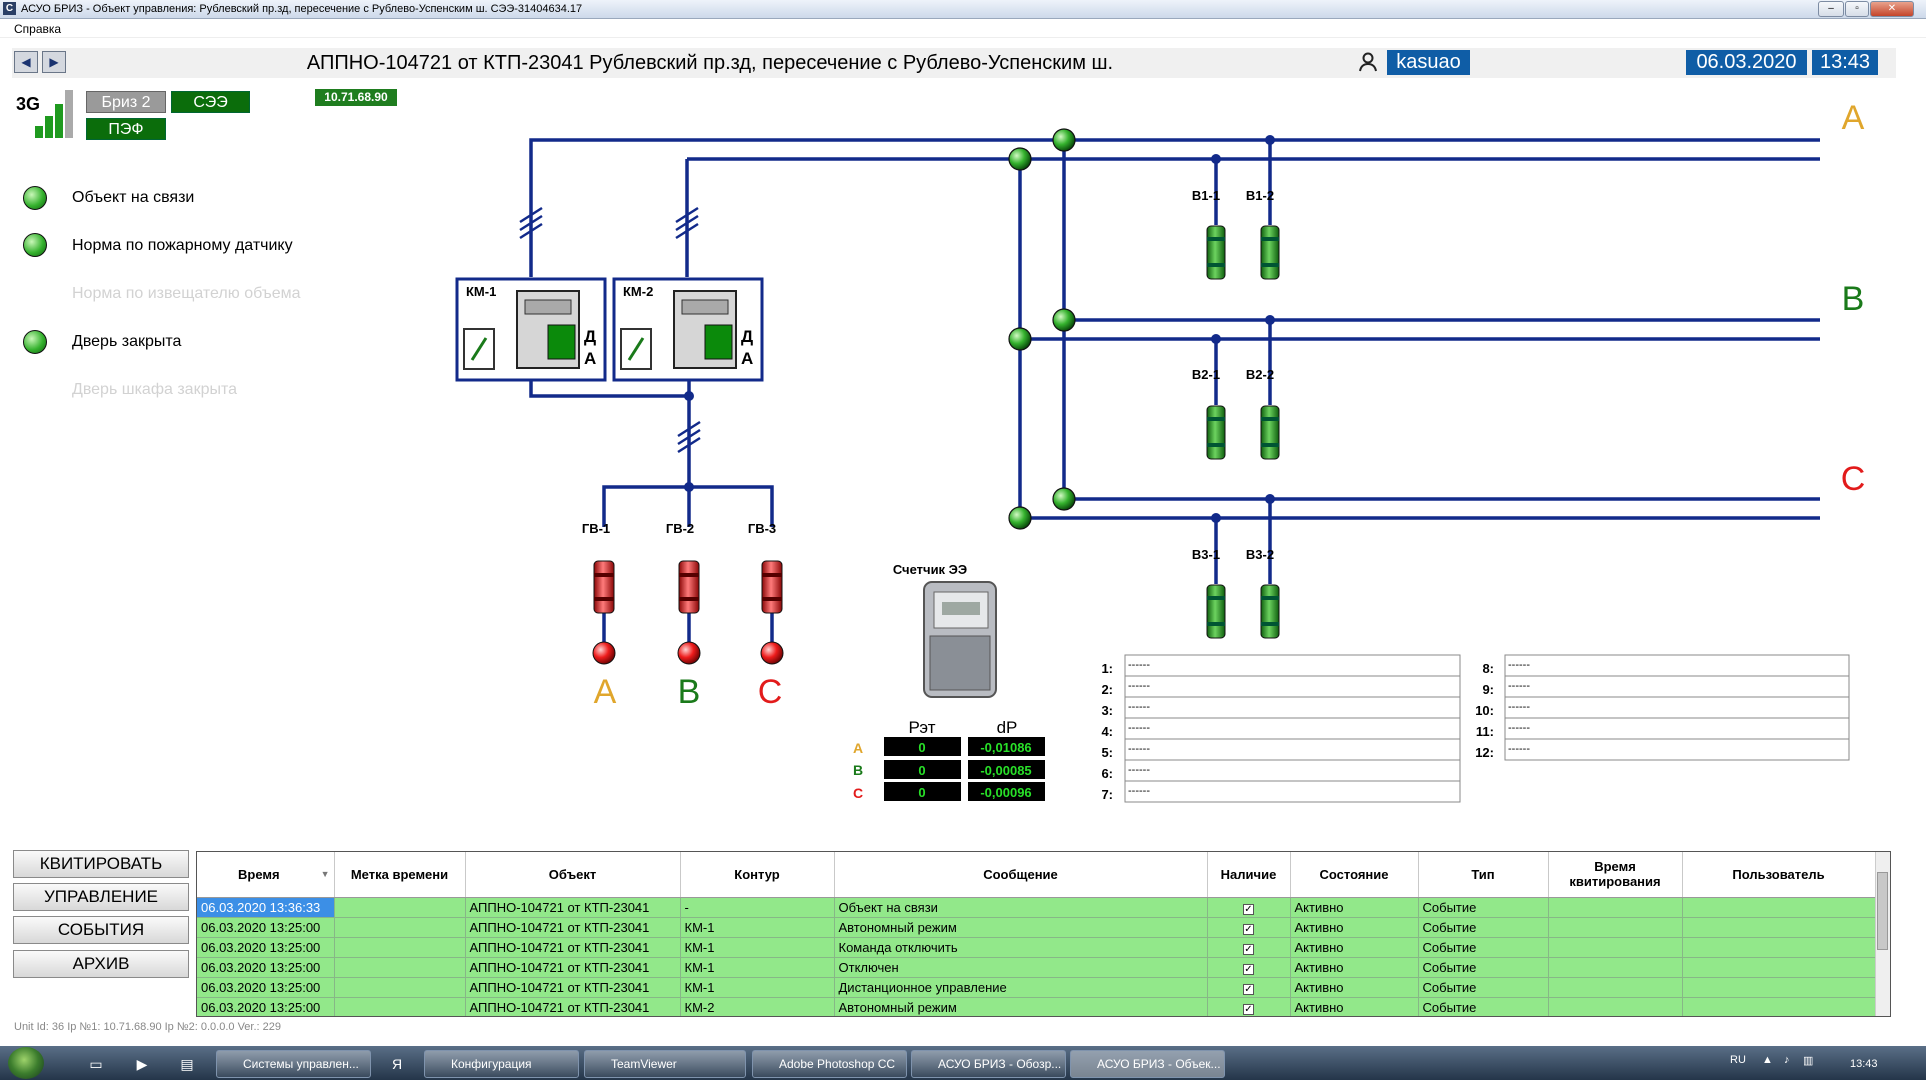 The height and width of the screenshot is (1080, 1926). I want to click on meter-b-p: 0, so click(921, 770).